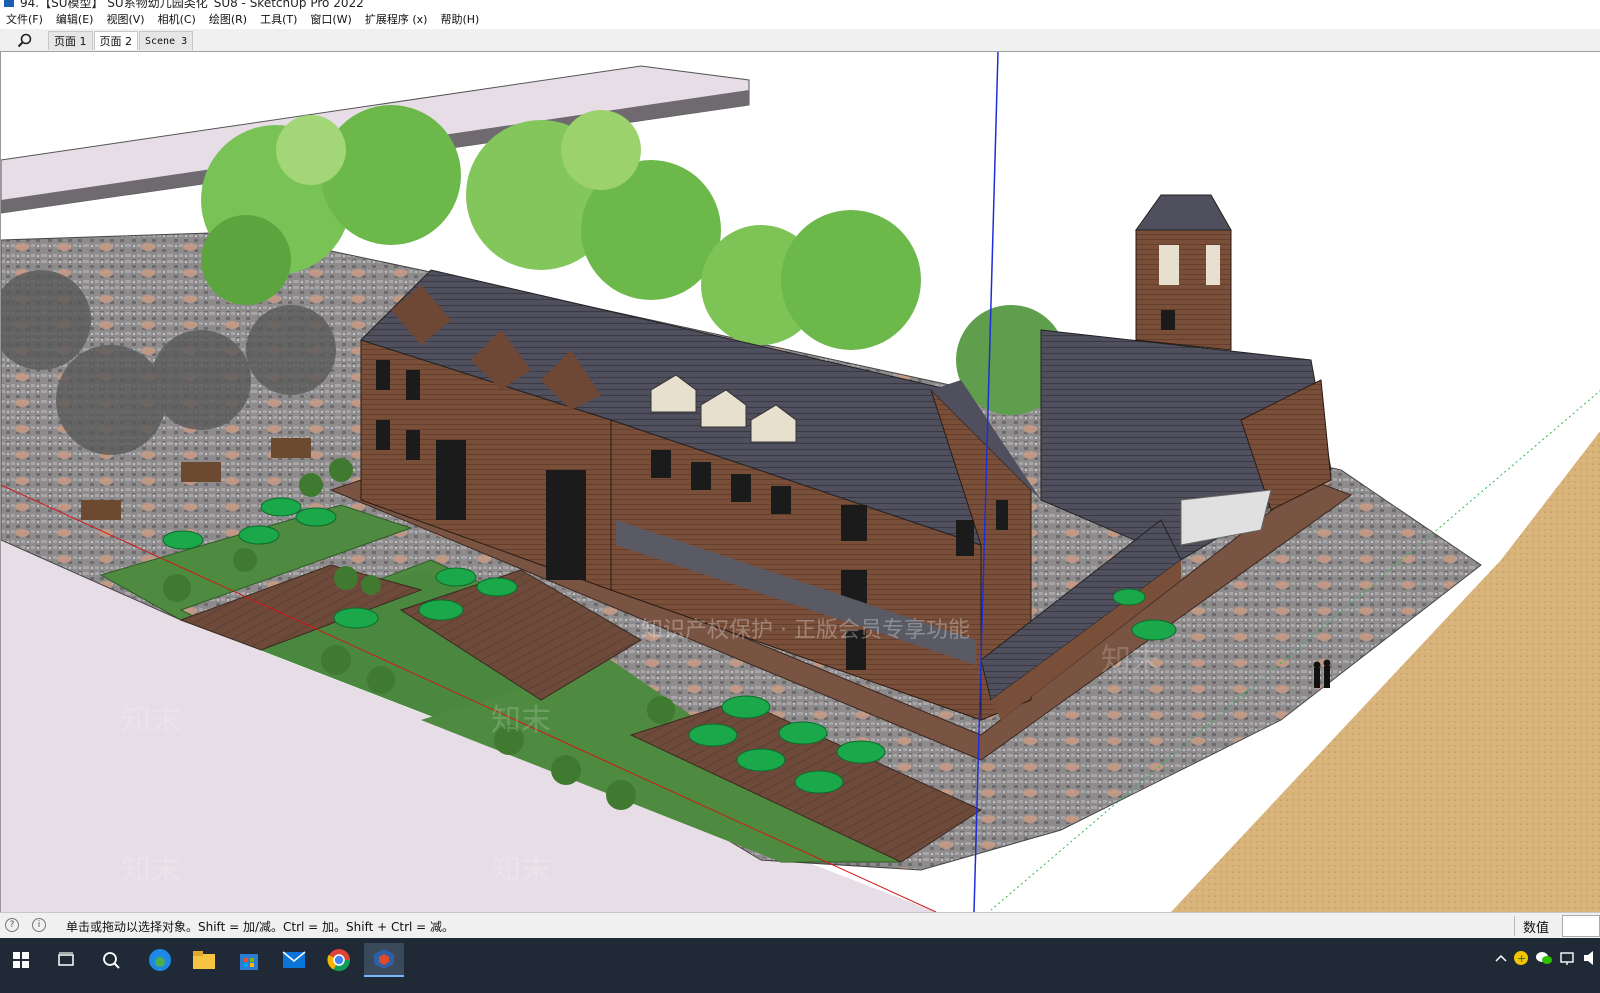 The width and height of the screenshot is (1600, 993). What do you see at coordinates (204, 960) in the screenshot?
I see `file-explorer-icon` at bounding box center [204, 960].